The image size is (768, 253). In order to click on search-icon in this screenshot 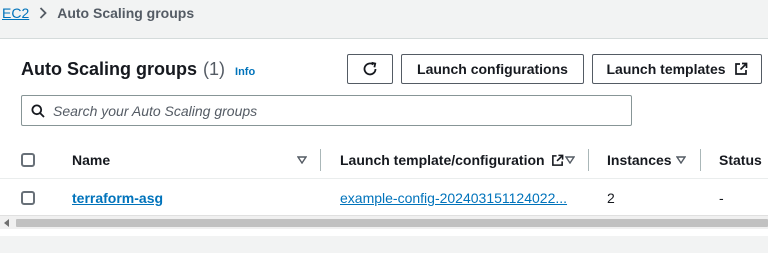, I will do `click(38, 111)`.